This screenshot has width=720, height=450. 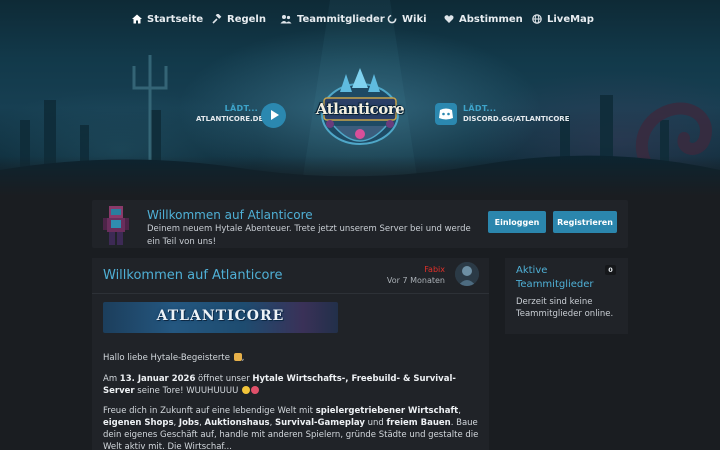 I want to click on feature: spielergetriebener Wirtschaft, so click(x=387, y=411).